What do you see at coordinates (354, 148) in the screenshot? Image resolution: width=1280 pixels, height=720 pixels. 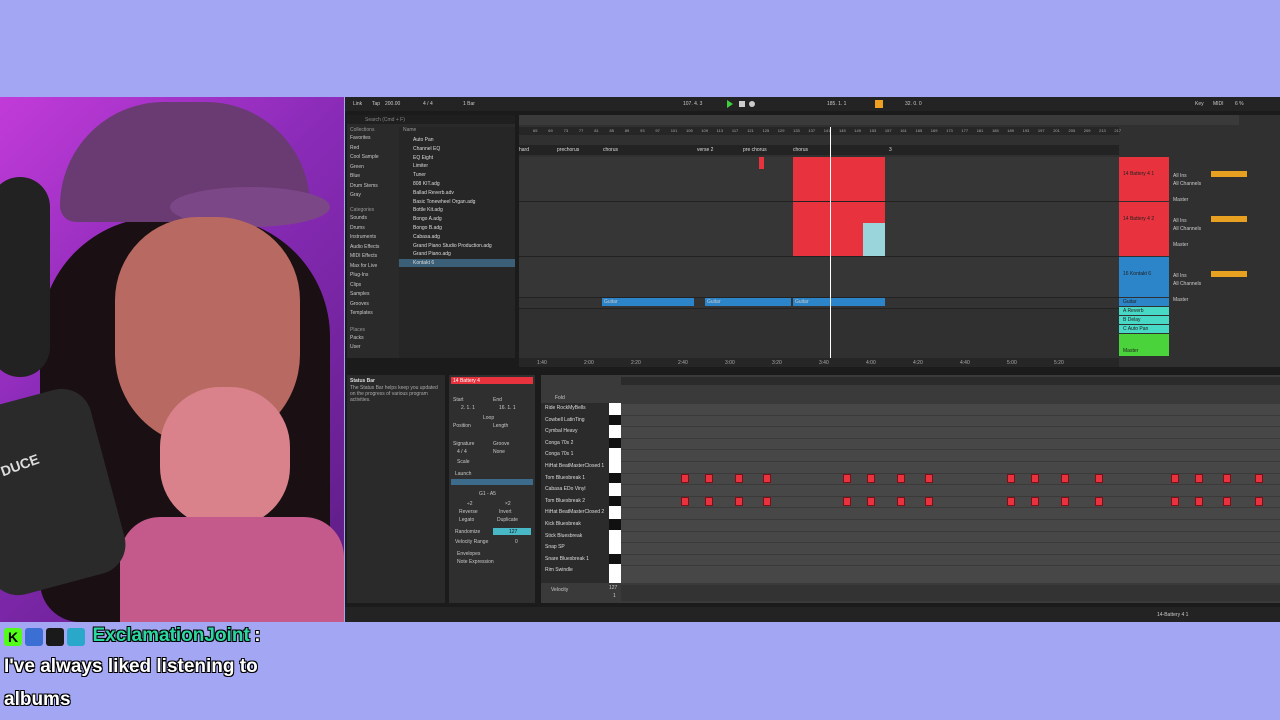 I see `collection-item-1: Red` at bounding box center [354, 148].